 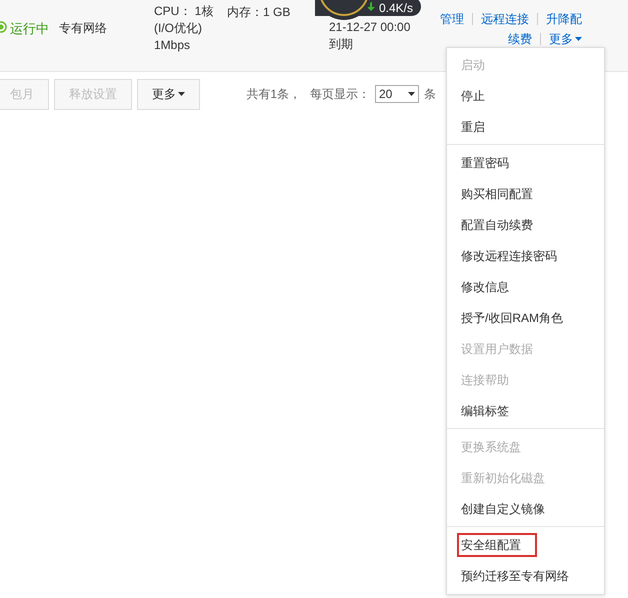 I want to click on traffic-speed: 0.4K/s, so click(x=395, y=8).